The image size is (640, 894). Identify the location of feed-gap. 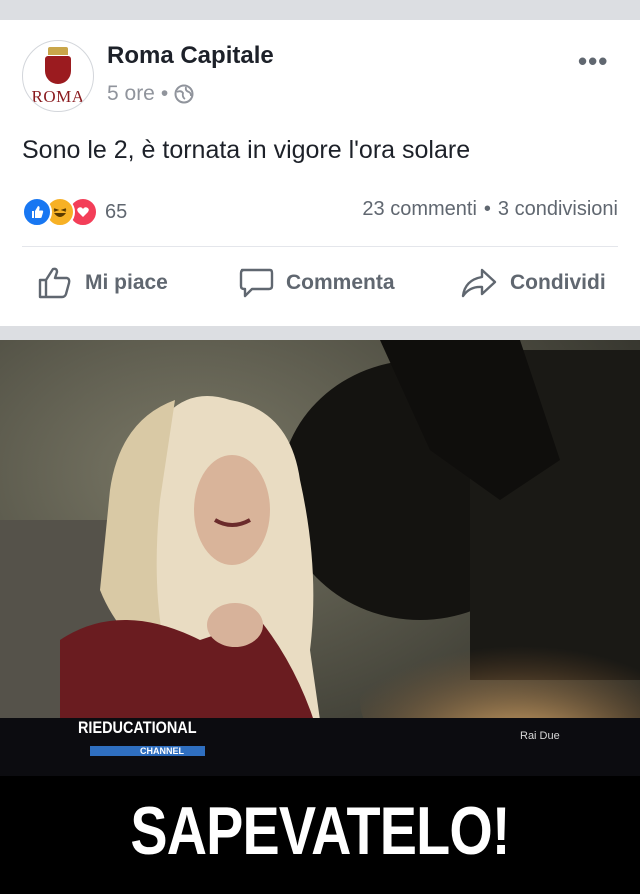
(320, 333).